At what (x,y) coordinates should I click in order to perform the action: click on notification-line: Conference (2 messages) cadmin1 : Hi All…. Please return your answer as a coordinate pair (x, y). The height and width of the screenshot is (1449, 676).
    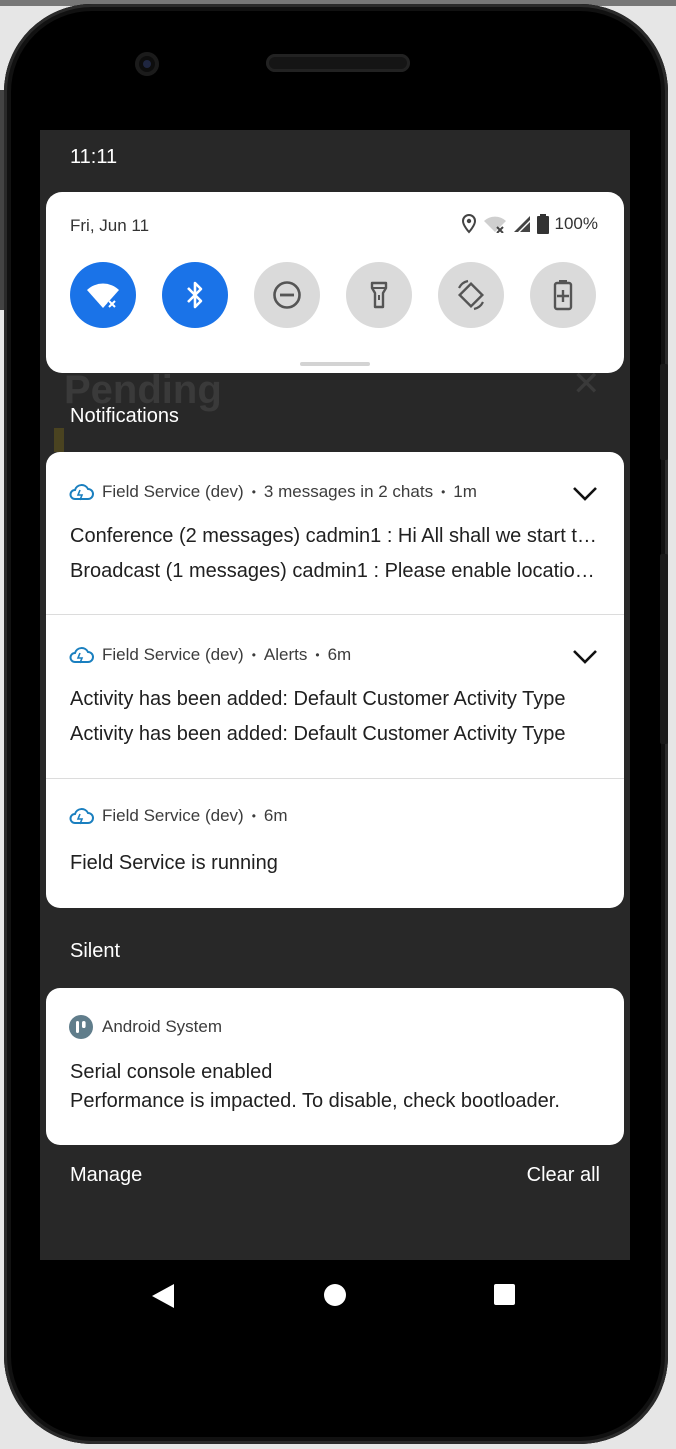
    Looking at the image, I should click on (335, 536).